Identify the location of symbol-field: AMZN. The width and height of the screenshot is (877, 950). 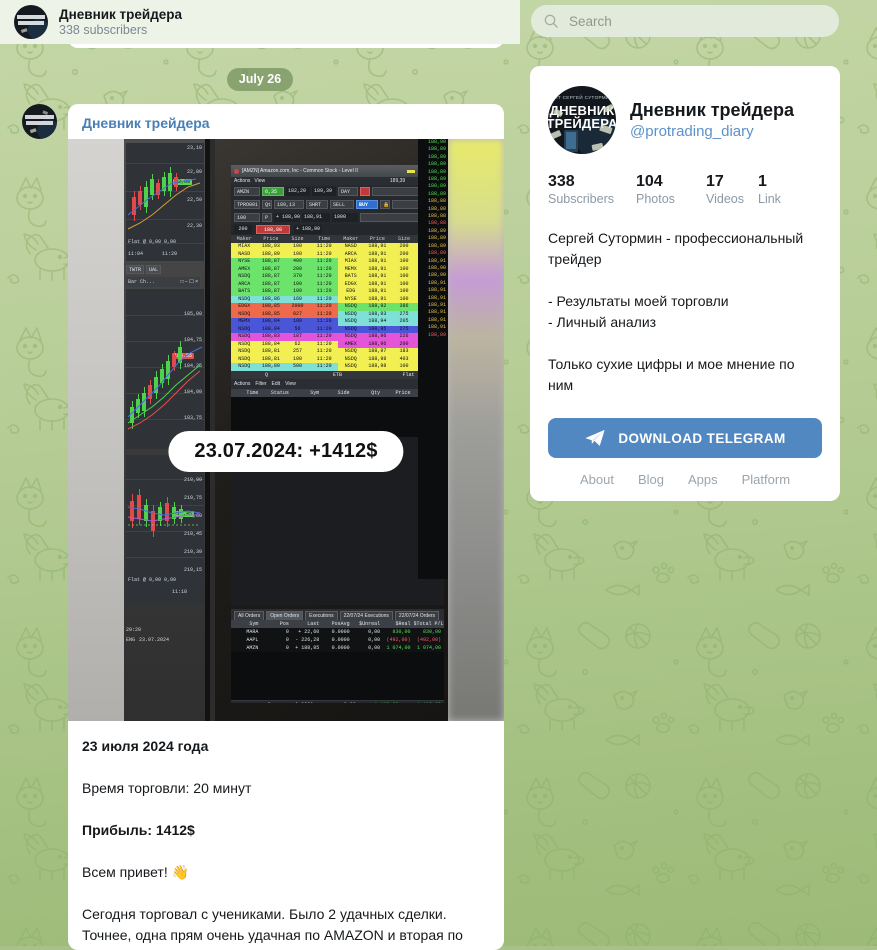
(247, 191).